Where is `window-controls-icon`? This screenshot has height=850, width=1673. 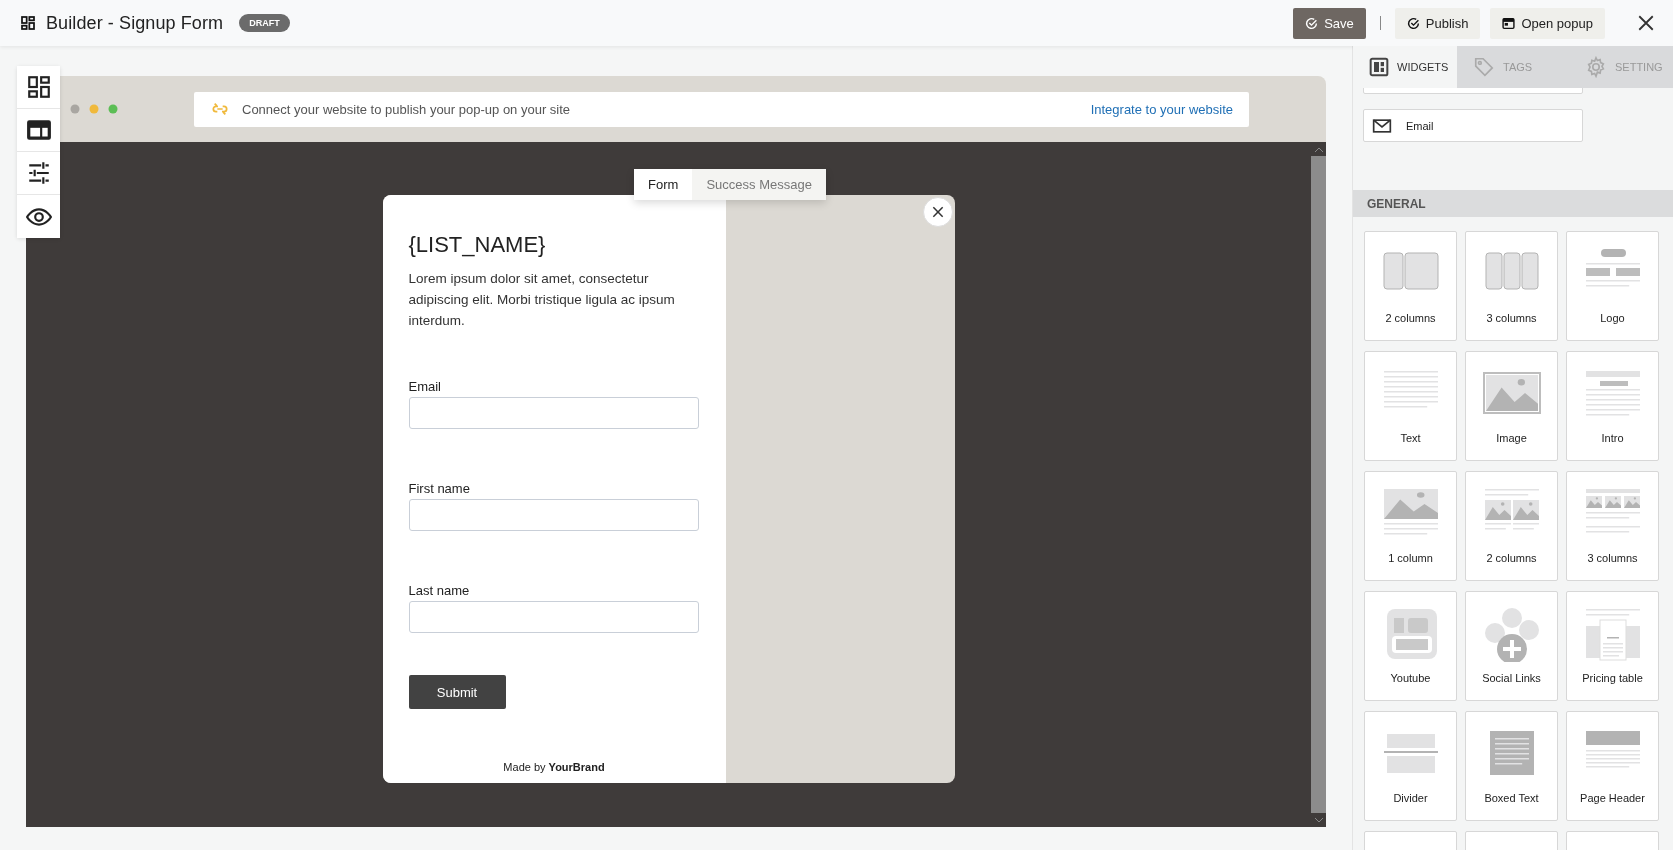
window-controls-icon is located at coordinates (94, 109).